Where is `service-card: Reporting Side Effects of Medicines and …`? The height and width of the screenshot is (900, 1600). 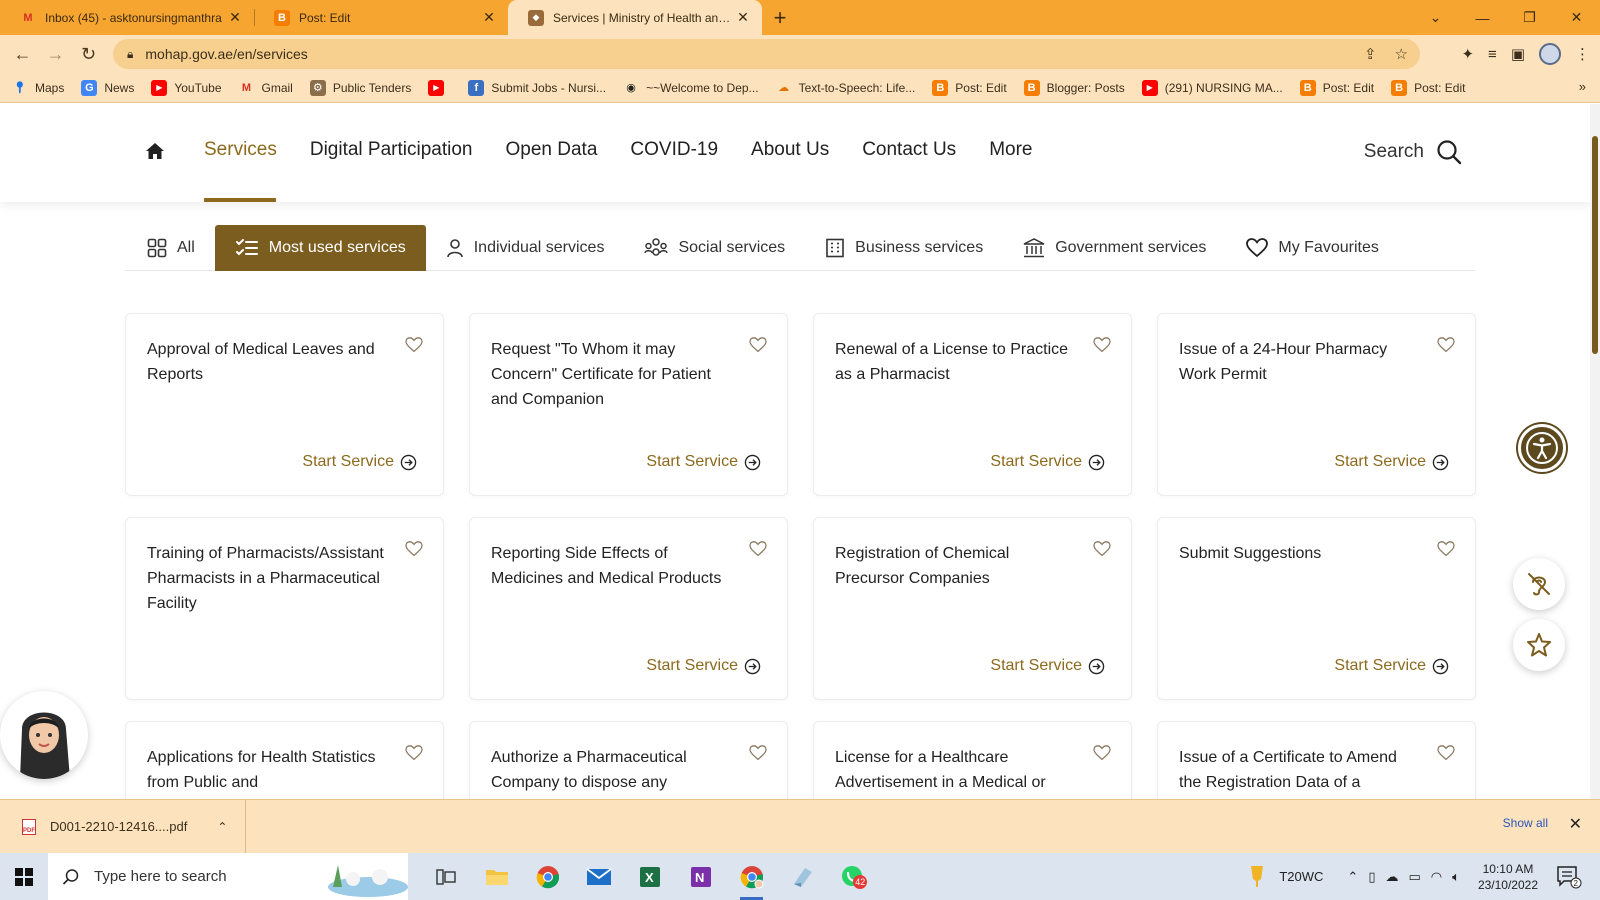
service-card: Reporting Side Effects of Medicines and … is located at coordinates (628, 608).